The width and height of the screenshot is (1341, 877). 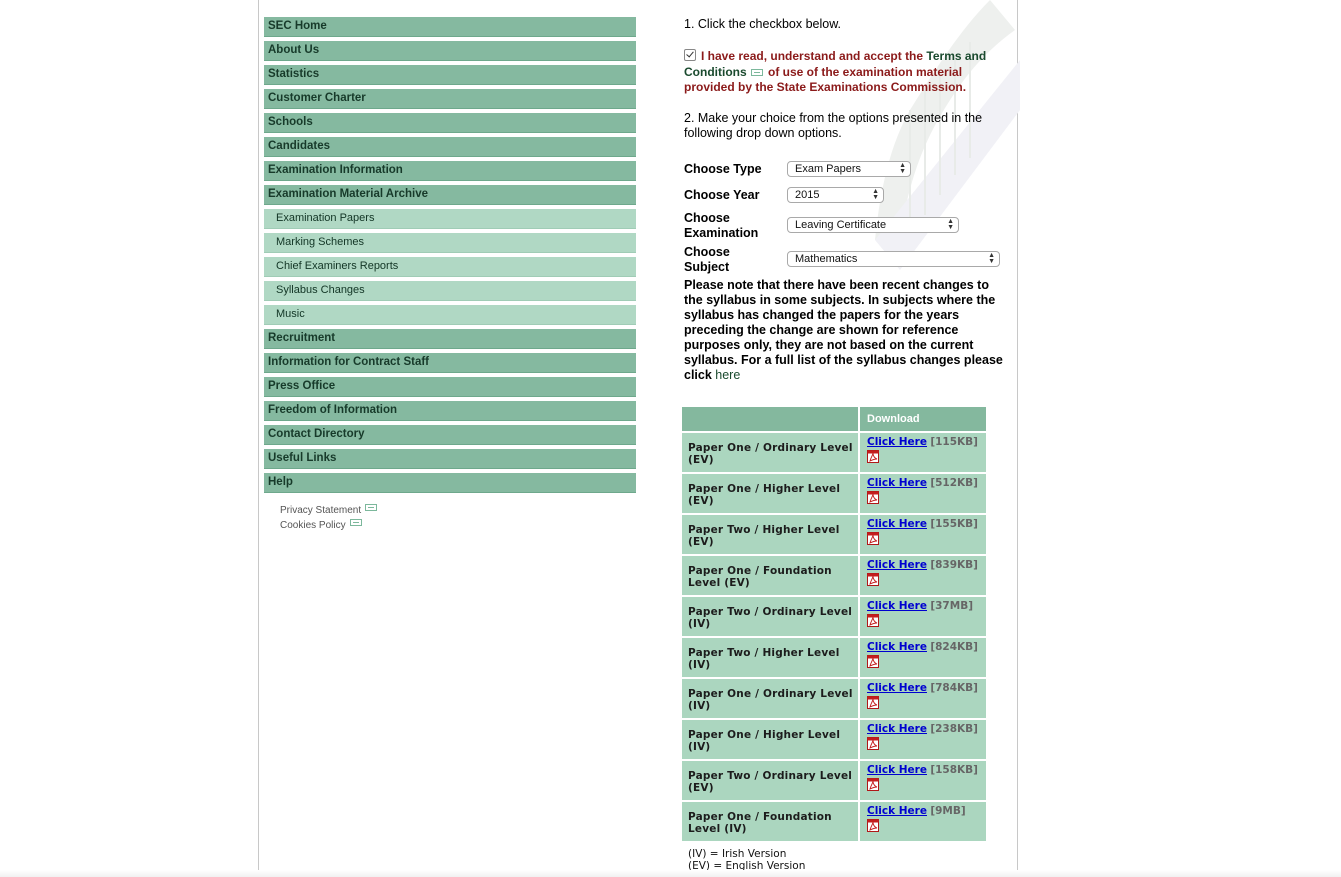 What do you see at coordinates (923, 534) in the screenshot?
I see `download-cell: Click Here [155KB]` at bounding box center [923, 534].